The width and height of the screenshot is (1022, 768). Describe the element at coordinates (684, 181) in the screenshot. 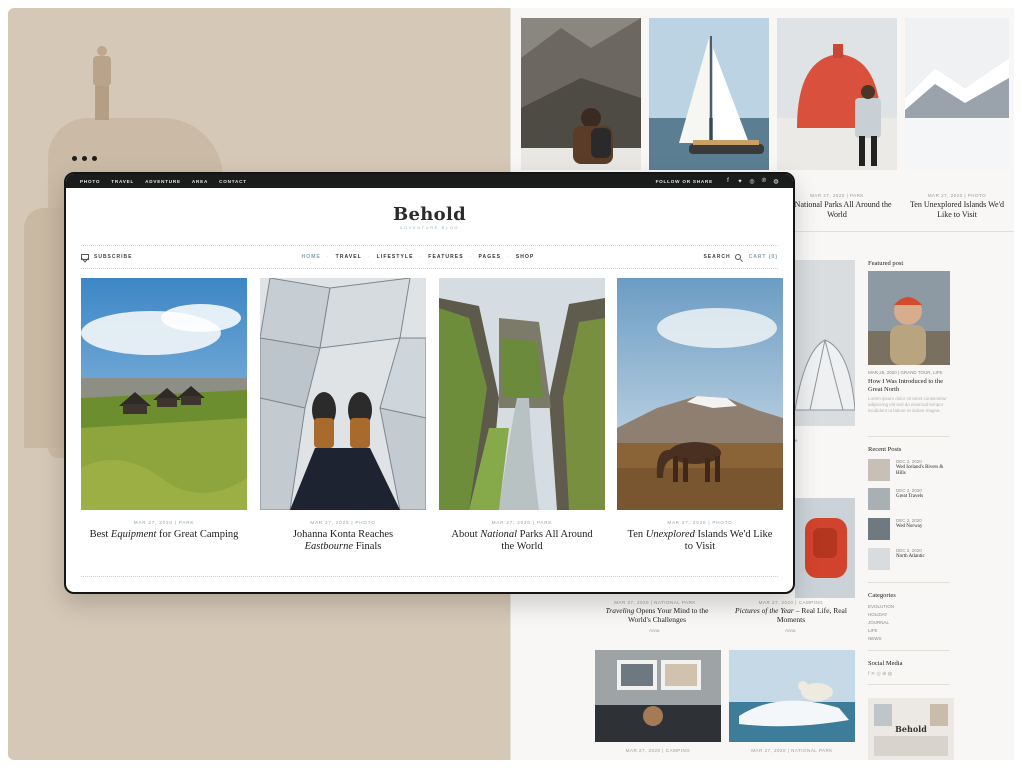

I see `follow-label: FOLLOW OR SHARE` at that location.